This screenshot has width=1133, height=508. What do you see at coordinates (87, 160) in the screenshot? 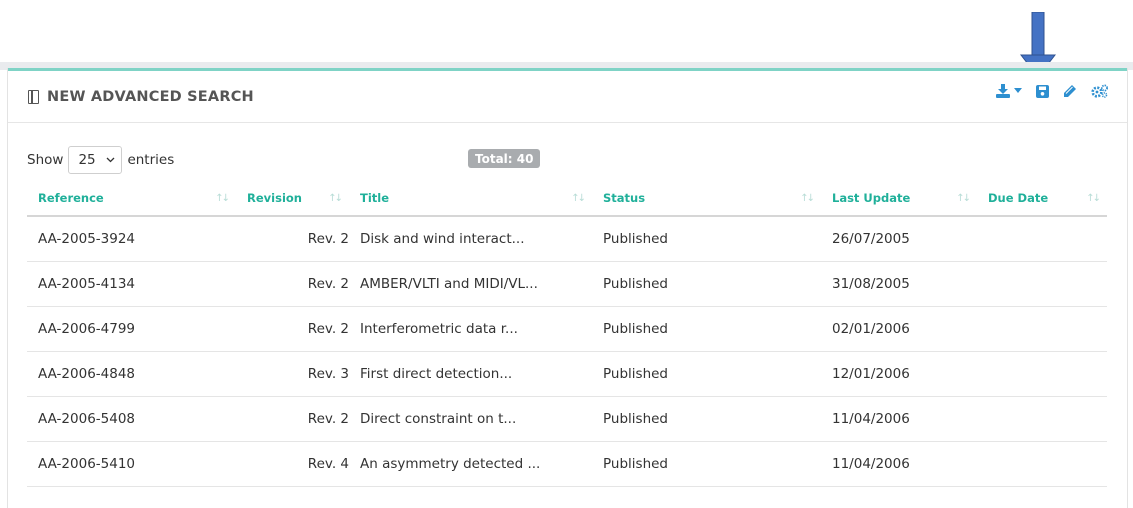
I see `entries-select-value: 25` at bounding box center [87, 160].